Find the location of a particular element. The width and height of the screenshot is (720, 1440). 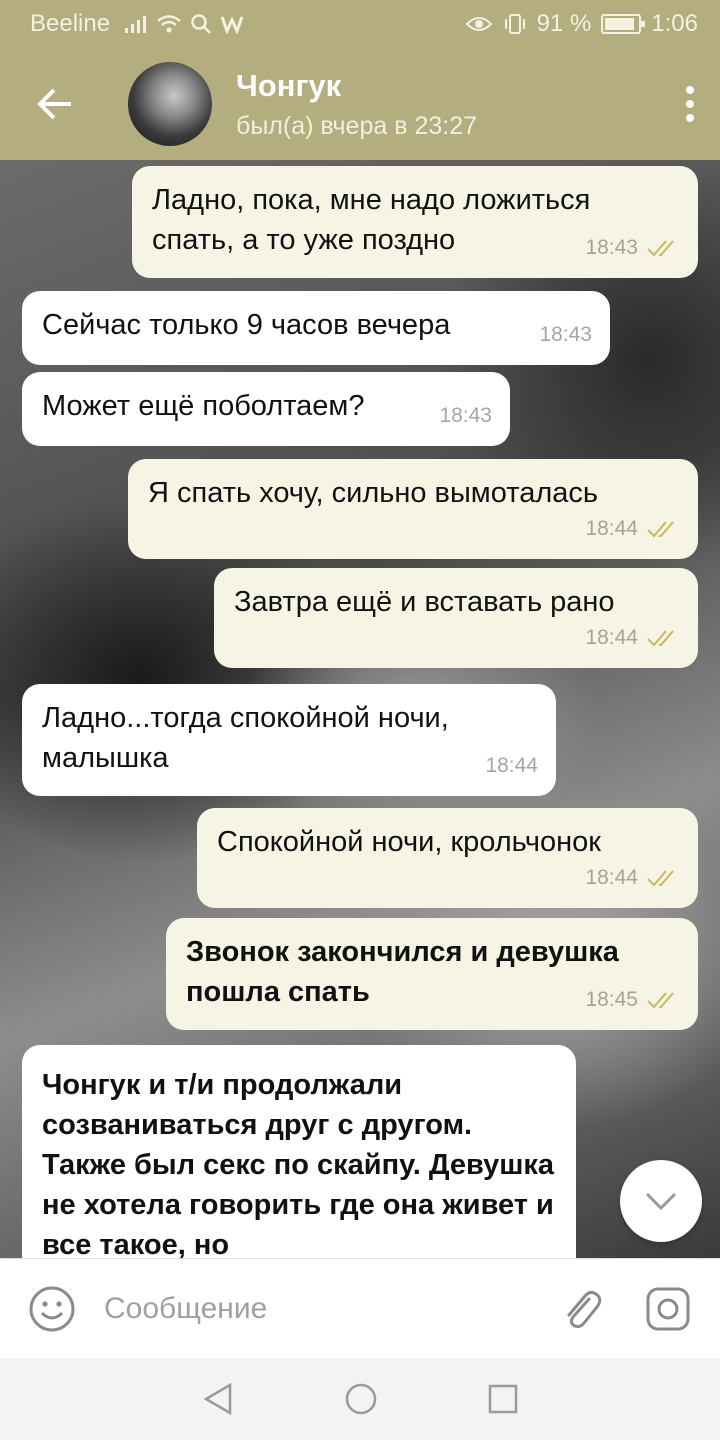

message-text: Спокойной ночи, крольчонок is located at coordinates (409, 842).